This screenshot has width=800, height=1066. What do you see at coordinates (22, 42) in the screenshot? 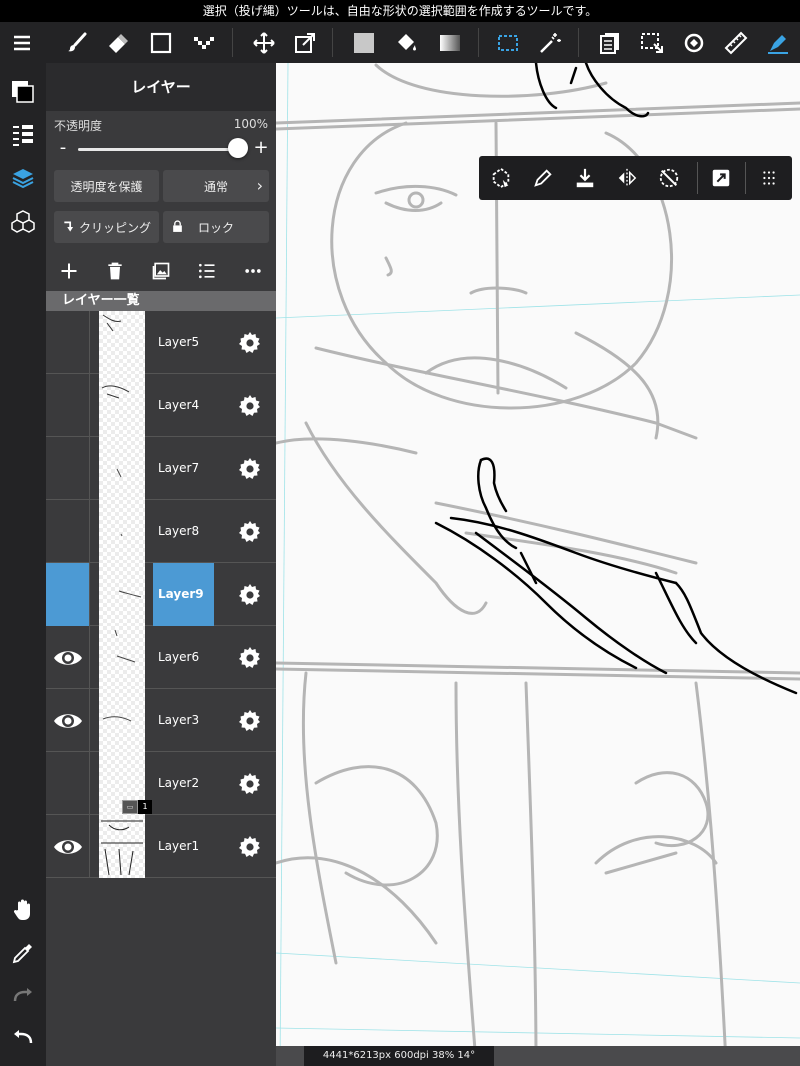
I see `menu-icon` at bounding box center [22, 42].